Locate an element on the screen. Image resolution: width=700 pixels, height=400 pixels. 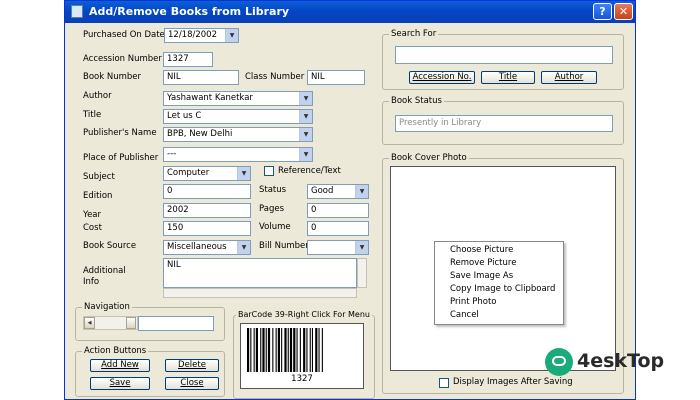
title-combo: Let us C ▼ is located at coordinates (238, 116).